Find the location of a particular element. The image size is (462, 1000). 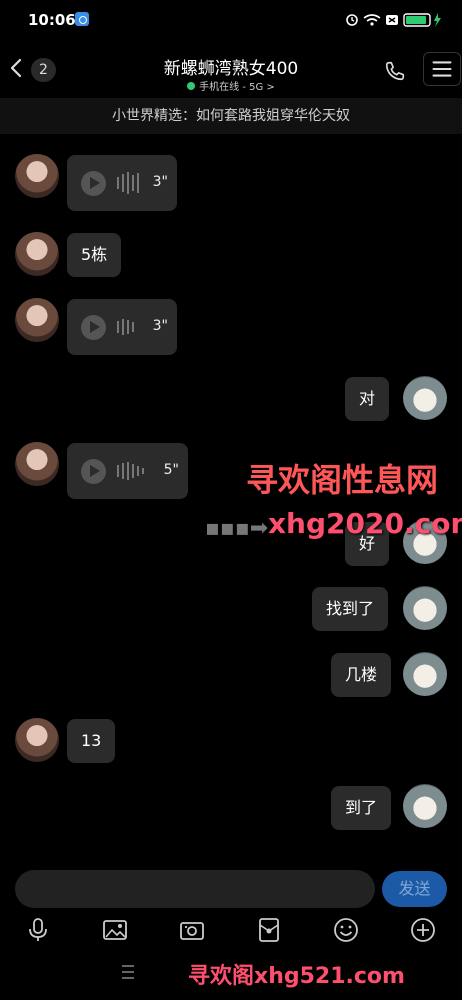

online-status-text: 手机在线 - 5G > is located at coordinates (237, 87).